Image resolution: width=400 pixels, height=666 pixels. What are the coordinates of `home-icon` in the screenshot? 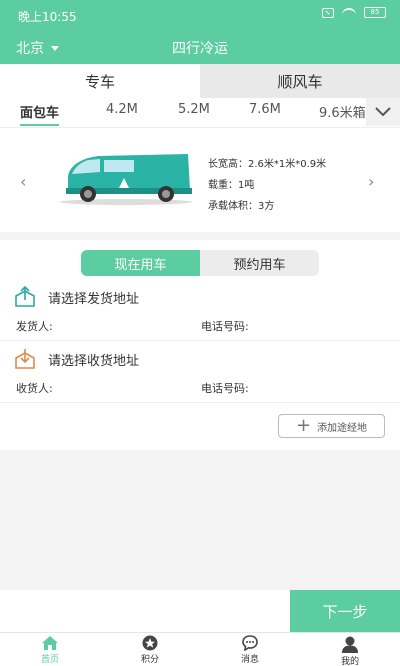 It's located at (50, 643).